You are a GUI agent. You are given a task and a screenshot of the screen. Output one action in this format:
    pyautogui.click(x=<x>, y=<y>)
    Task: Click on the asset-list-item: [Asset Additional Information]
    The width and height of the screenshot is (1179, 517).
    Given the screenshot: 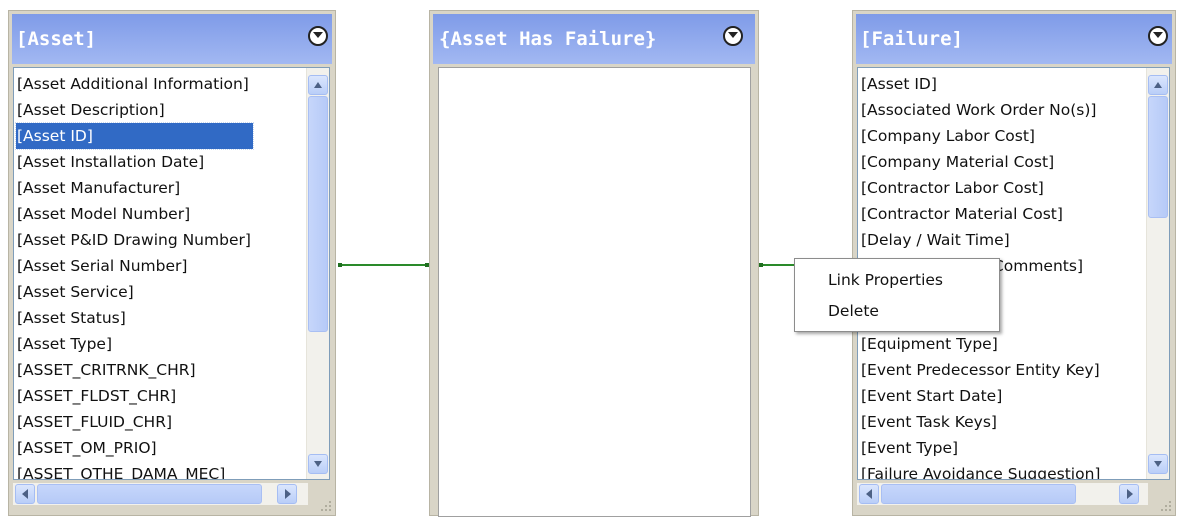 What is the action you would take?
    pyautogui.click(x=134, y=84)
    